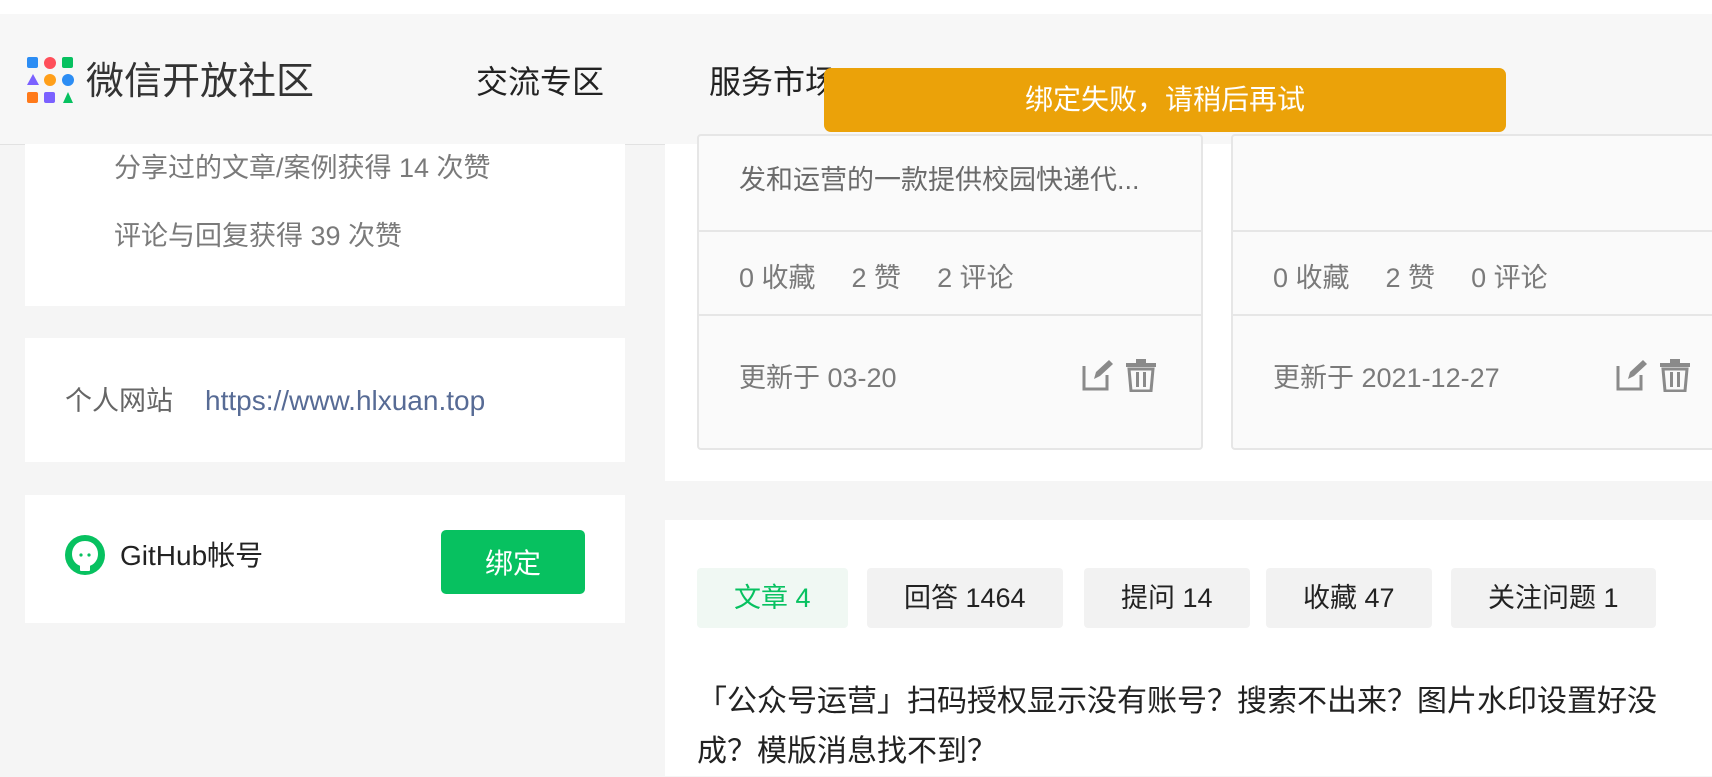 Image resolution: width=1712 pixels, height=777 pixels. What do you see at coordinates (975, 278) in the screenshot?
I see `comments-count: 2 评论` at bounding box center [975, 278].